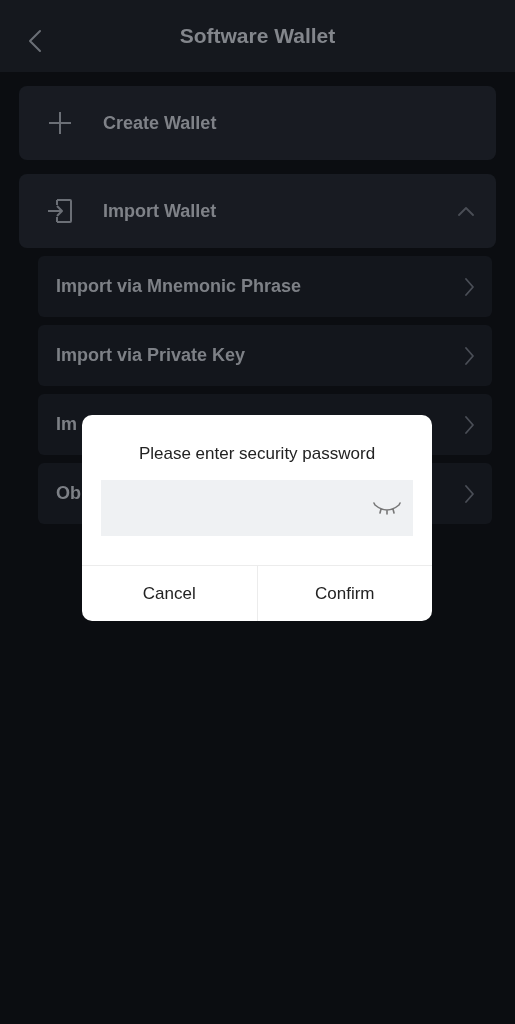 Image resolution: width=515 pixels, height=1024 pixels. What do you see at coordinates (257, 454) in the screenshot?
I see `dialog-title: Please enter security password` at bounding box center [257, 454].